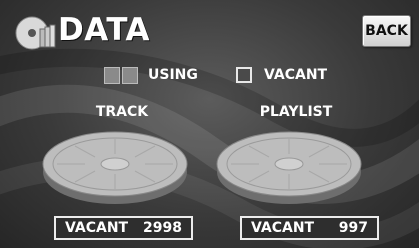 This screenshot has width=419, height=248. What do you see at coordinates (115, 168) in the screenshot?
I see `track-capacity-disc` at bounding box center [115, 168].